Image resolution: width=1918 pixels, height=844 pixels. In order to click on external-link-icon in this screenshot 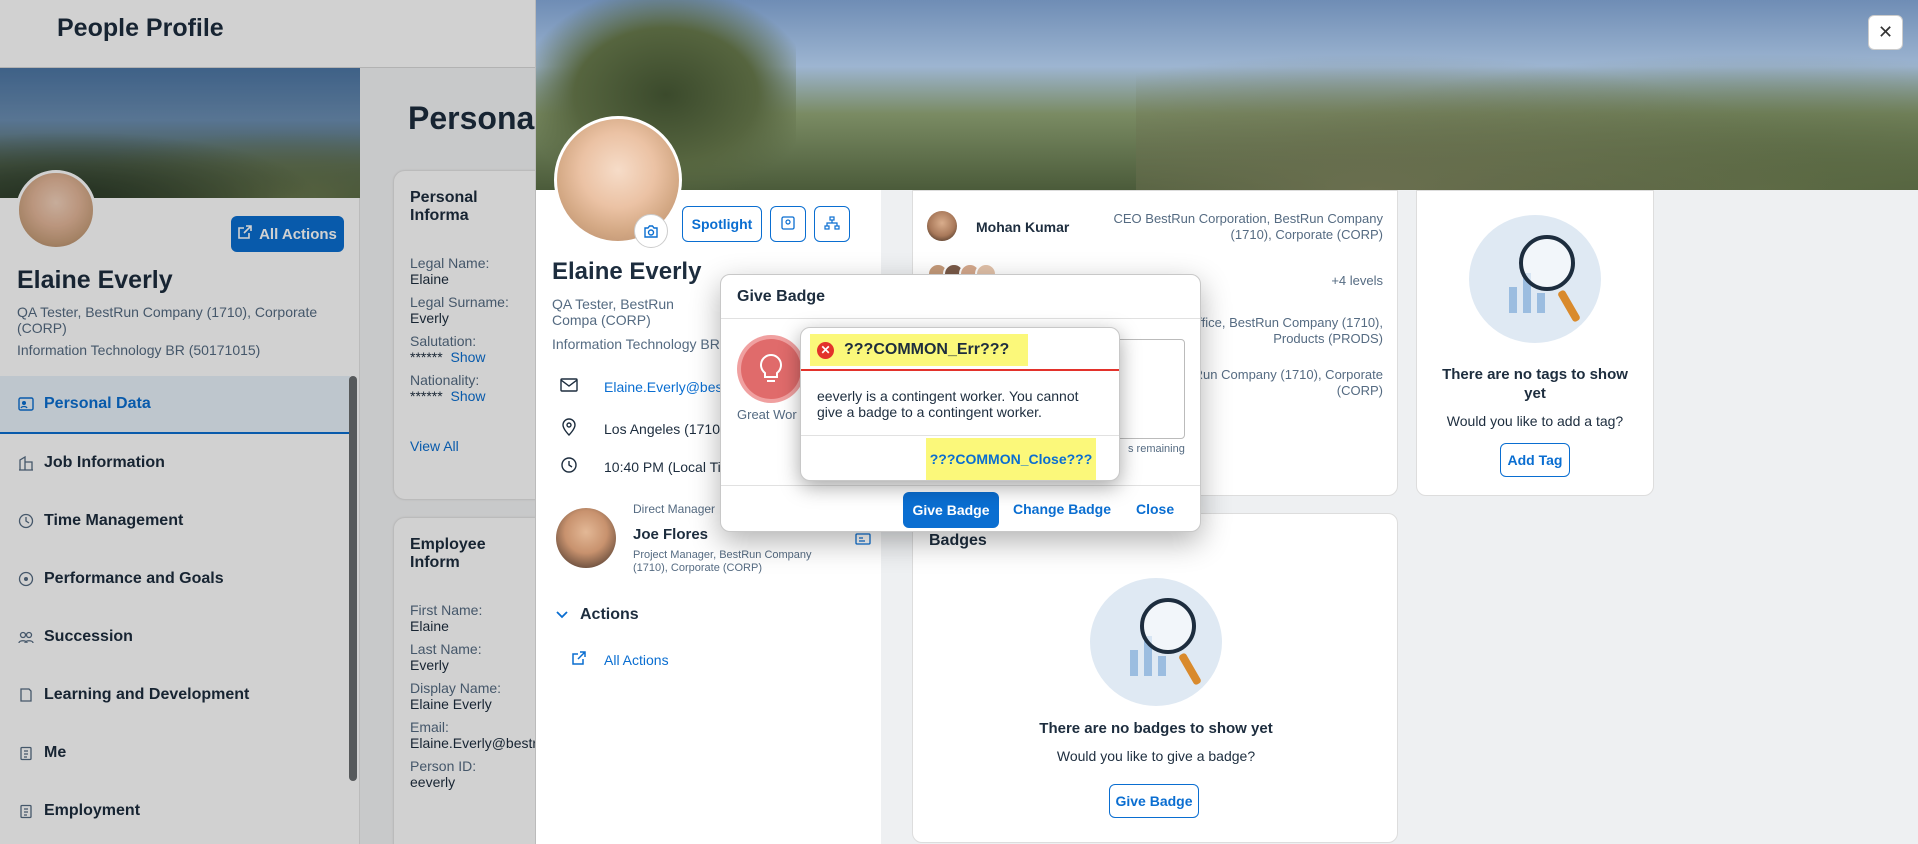, I will do `click(579, 659)`.